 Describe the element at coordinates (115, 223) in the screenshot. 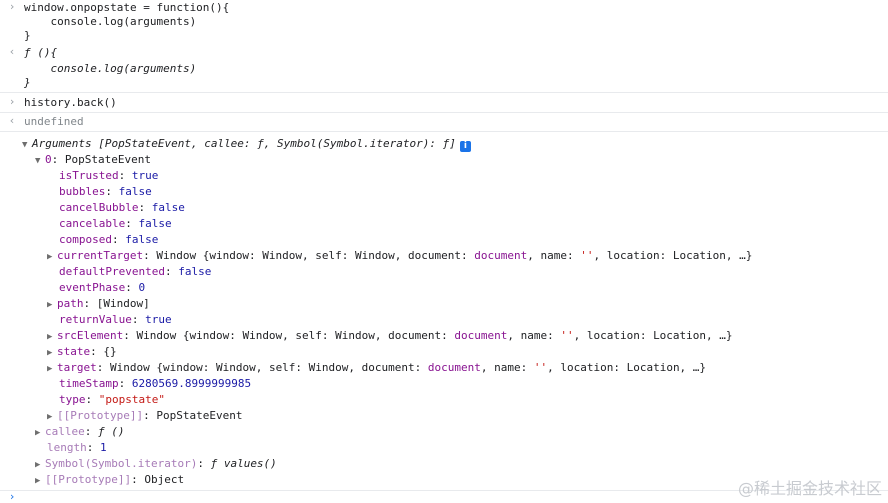

I see `prop-cancelable: cancelable: false` at that location.